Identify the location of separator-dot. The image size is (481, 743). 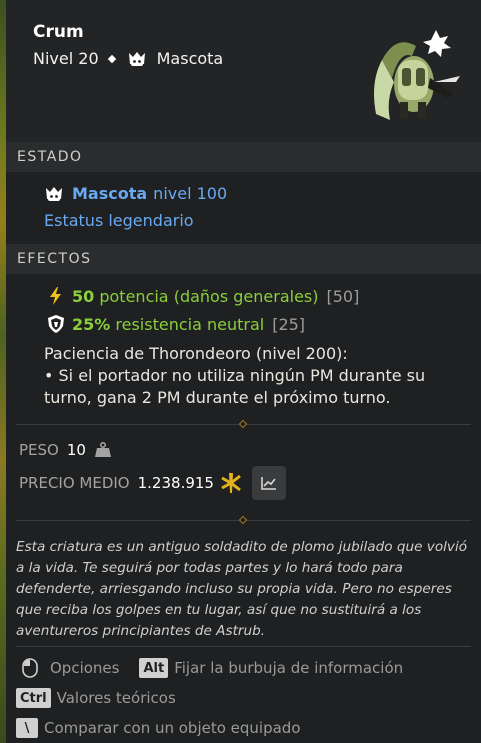
(111, 58).